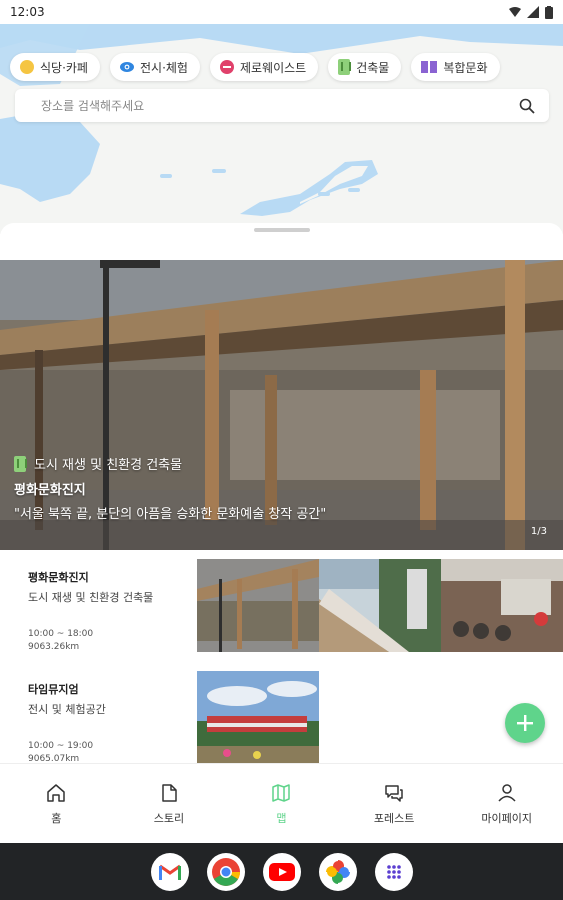 The image size is (563, 900). What do you see at coordinates (27, 12) in the screenshot?
I see `status-time: 12:03` at bounding box center [27, 12].